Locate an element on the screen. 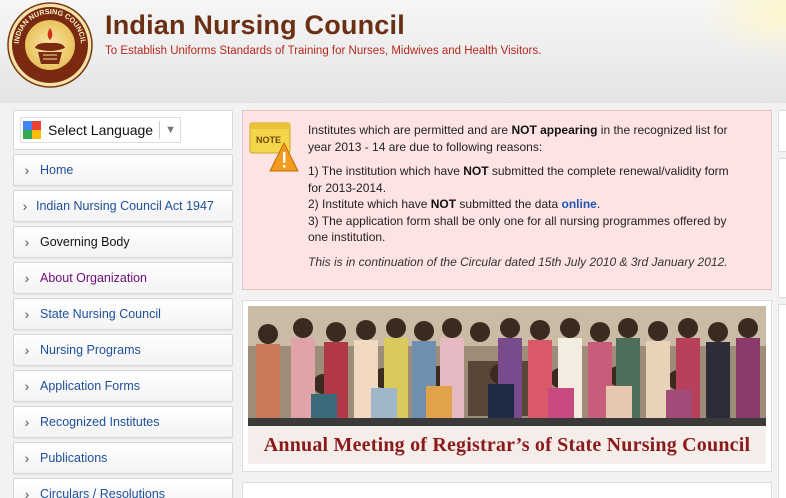 The image size is (786, 498). google-translate-icon is located at coordinates (32, 130).